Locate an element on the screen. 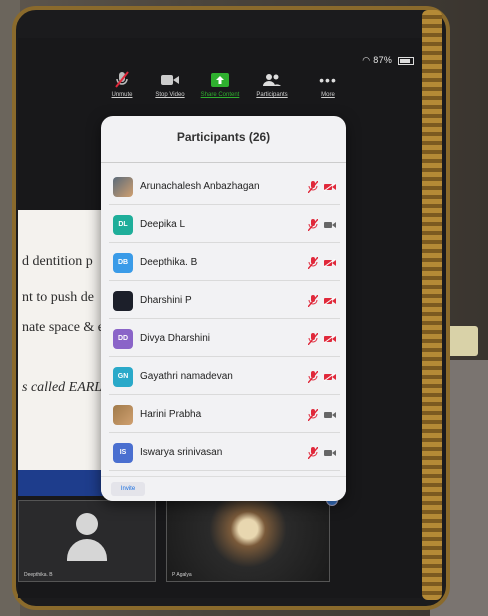 The width and height of the screenshot is (488, 616). video-tile-name: Deepthika. B is located at coordinates (38, 575).